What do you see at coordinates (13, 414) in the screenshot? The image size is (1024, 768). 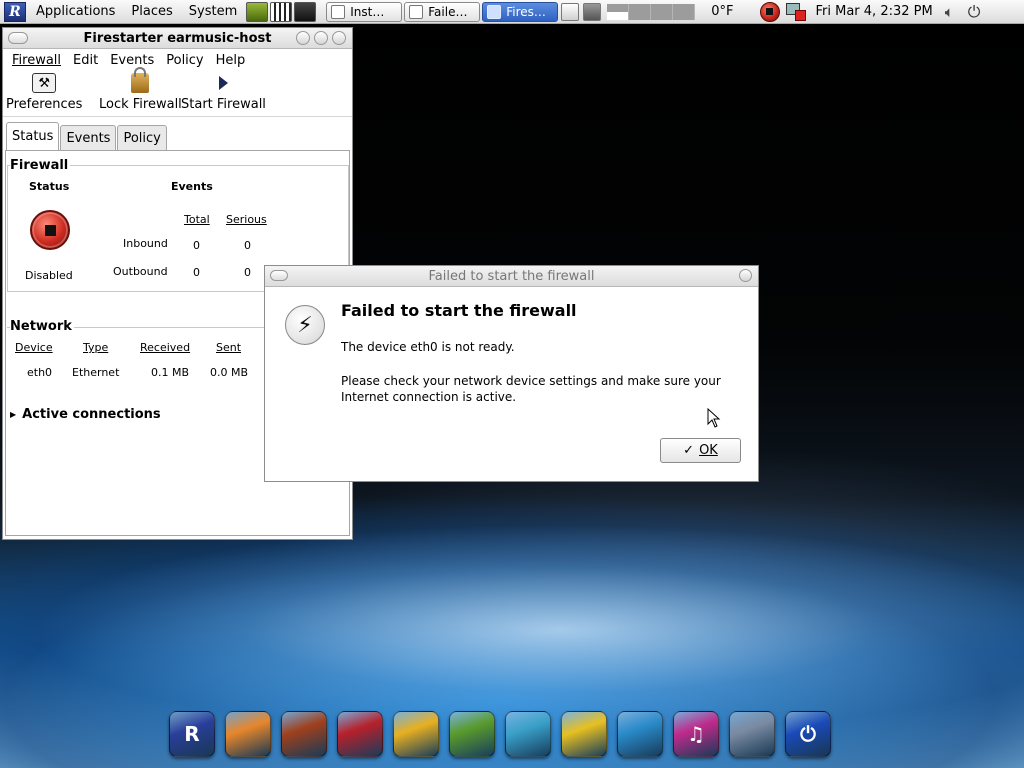 I see `expander-arrow-icon: ▶` at bounding box center [13, 414].